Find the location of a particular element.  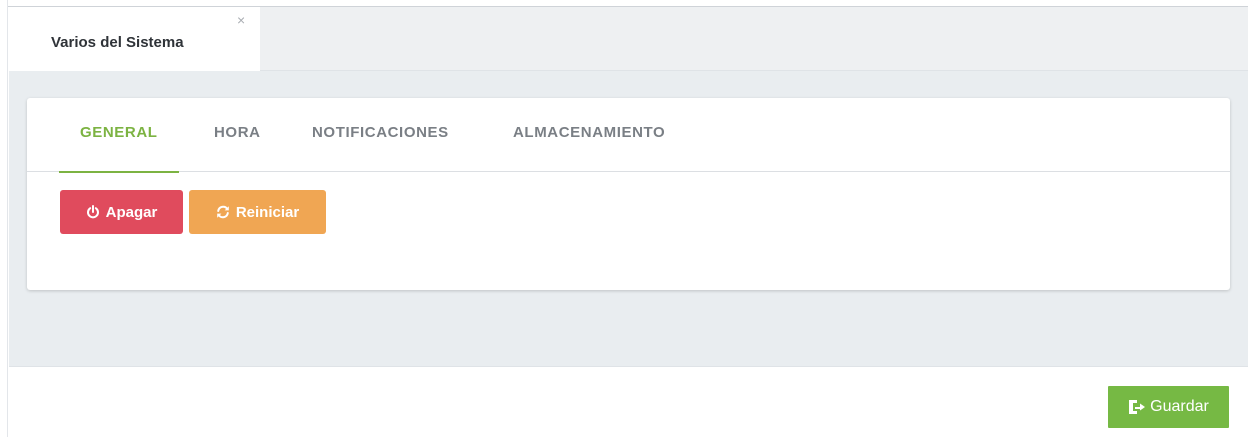

apagar-button: Apagar is located at coordinates (121, 212).